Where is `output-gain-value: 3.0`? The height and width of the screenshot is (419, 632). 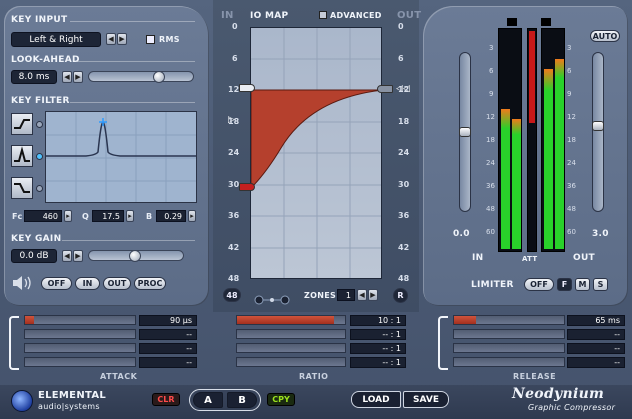
output-gain-value: 3.0 is located at coordinates (600, 234).